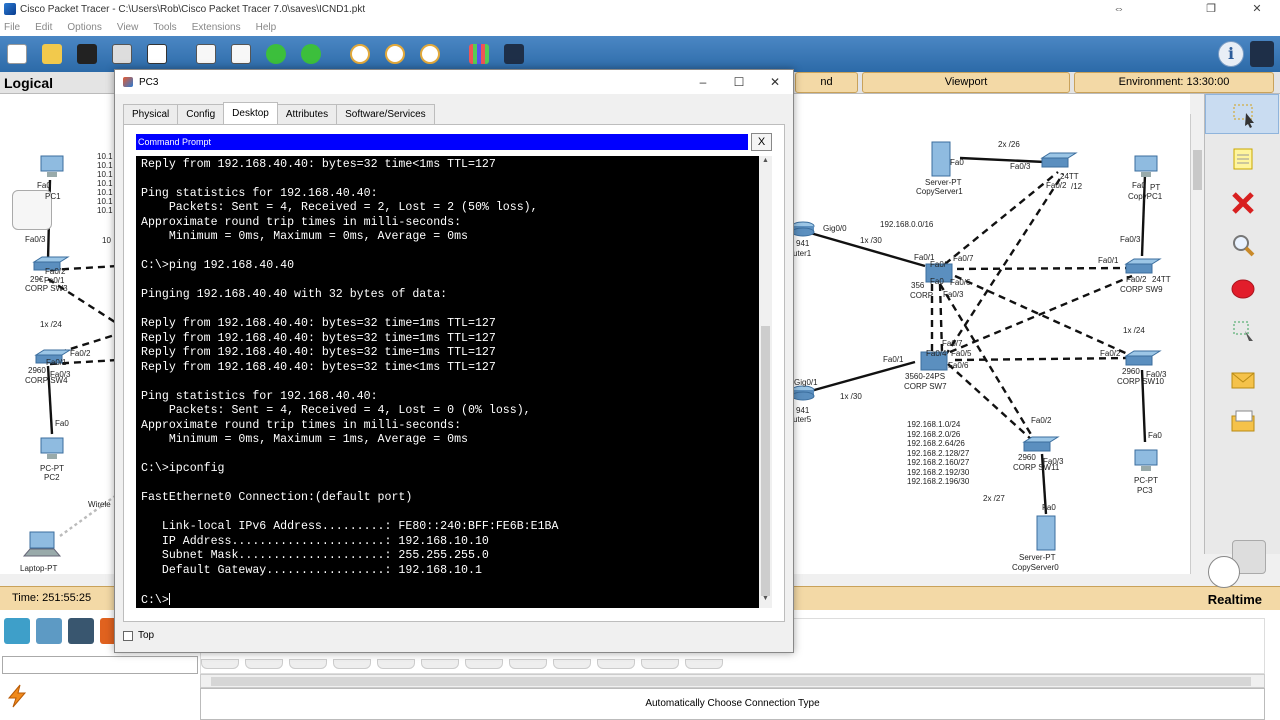 The width and height of the screenshot is (1280, 720). Describe the element at coordinates (1242, 114) in the screenshot. I see `select-icon` at that location.